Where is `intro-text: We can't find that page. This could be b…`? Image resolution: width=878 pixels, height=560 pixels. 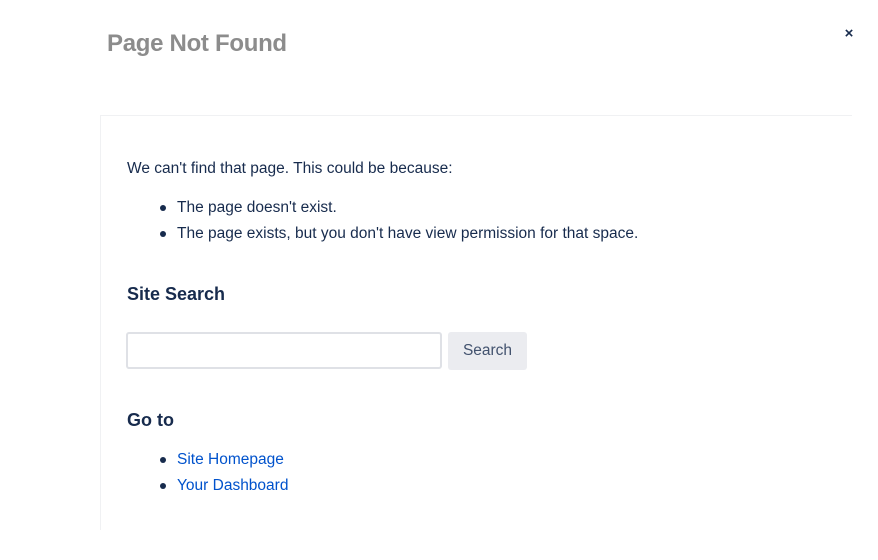 intro-text: We can't find that page. This could be b… is located at coordinates (290, 168).